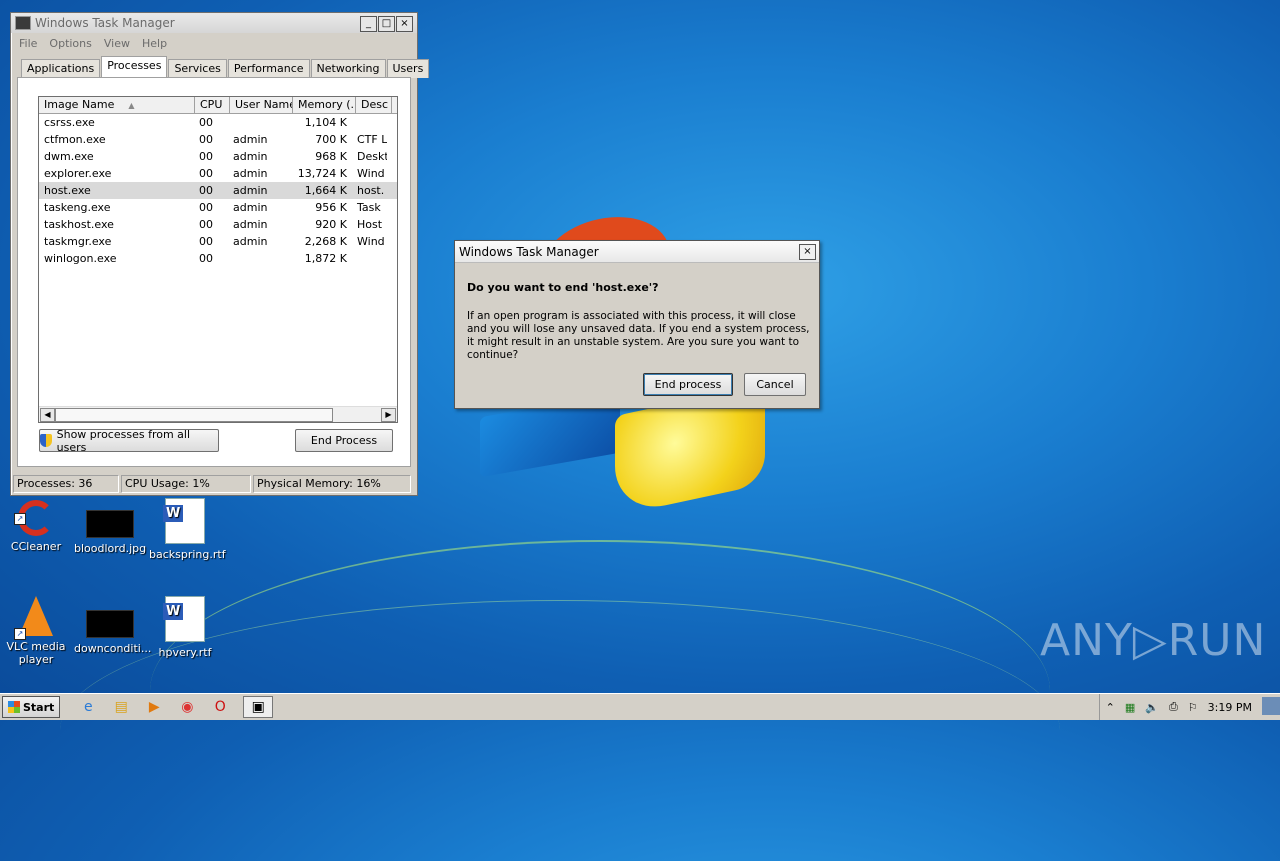 This screenshot has height=861, width=1280. I want to click on table-row: taskeng.exe 00 admin 956 K Task, so click(218, 207).